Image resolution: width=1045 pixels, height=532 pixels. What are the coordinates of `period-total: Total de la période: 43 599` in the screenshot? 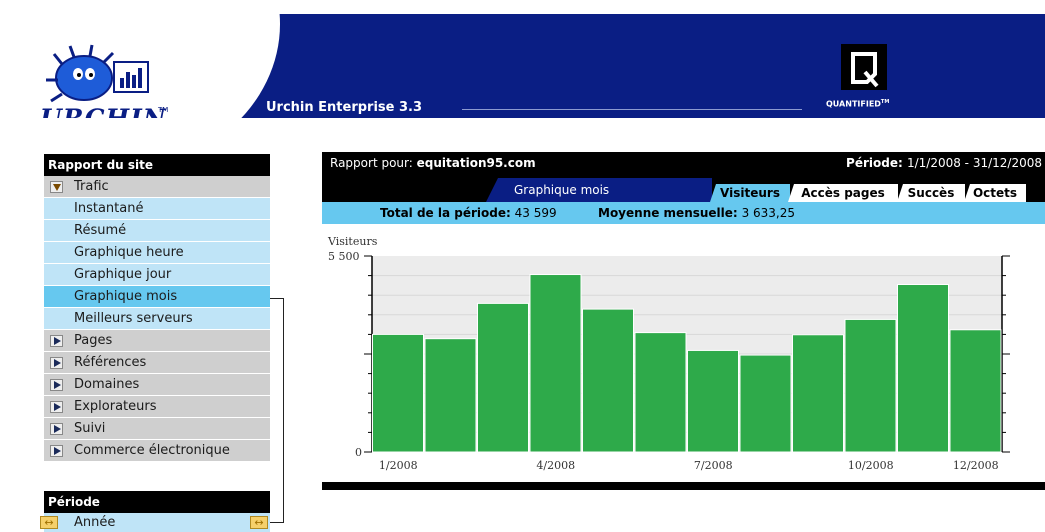 It's located at (468, 213).